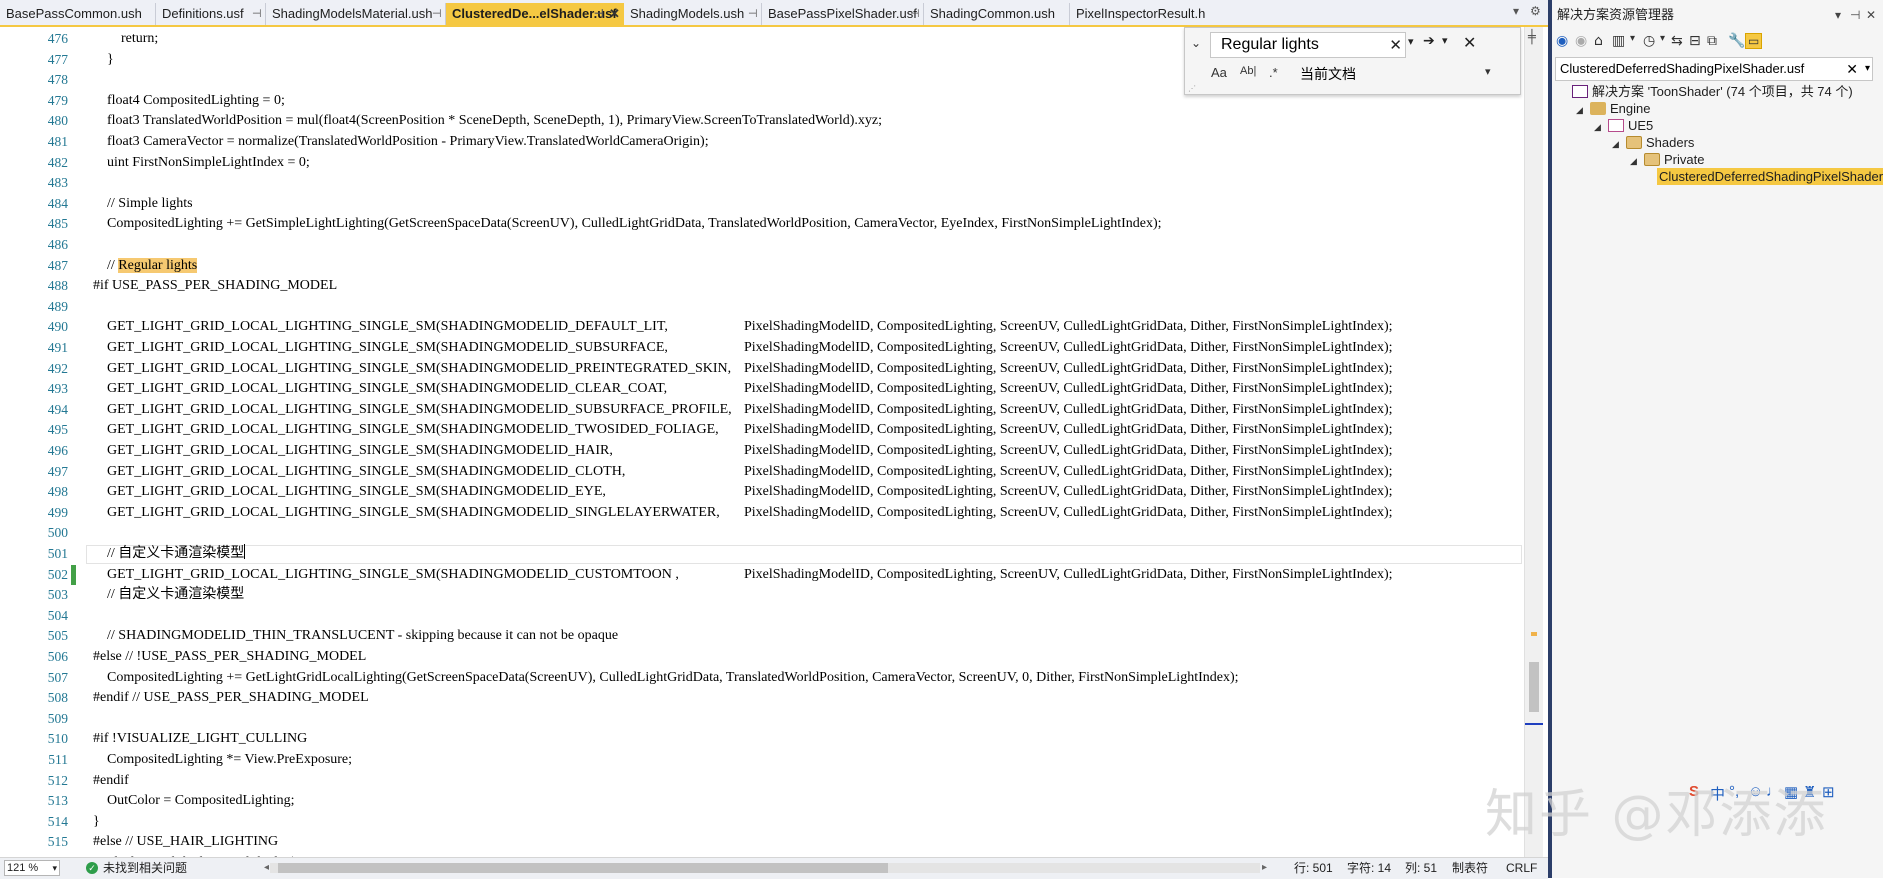  I want to click on scroll-right-icon: ▸, so click(1264, 868).